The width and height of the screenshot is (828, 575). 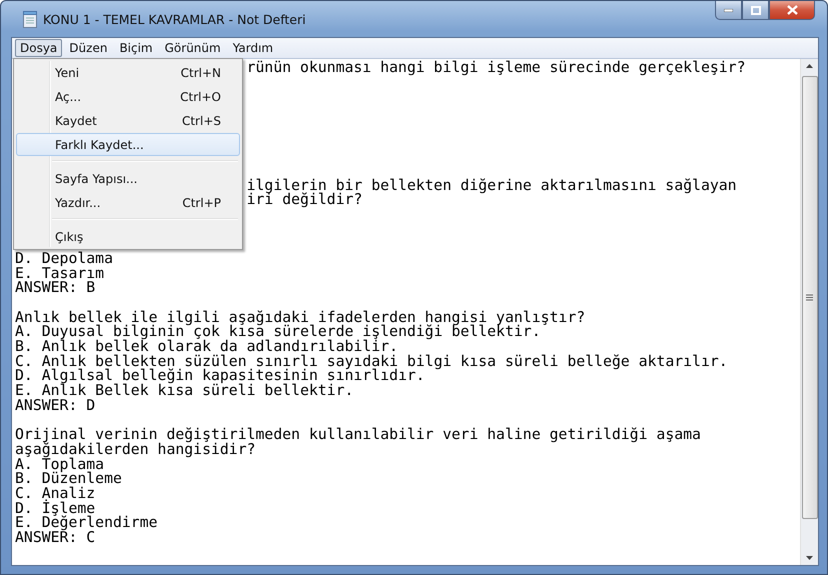 I want to click on text-line: D. Depolama, so click(x=64, y=258).